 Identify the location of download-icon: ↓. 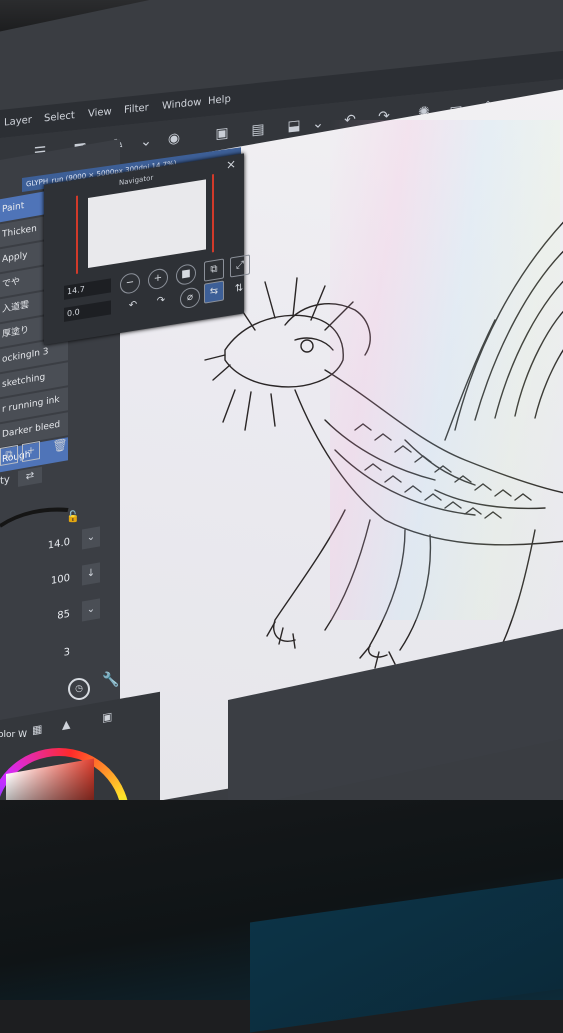
(91, 574).